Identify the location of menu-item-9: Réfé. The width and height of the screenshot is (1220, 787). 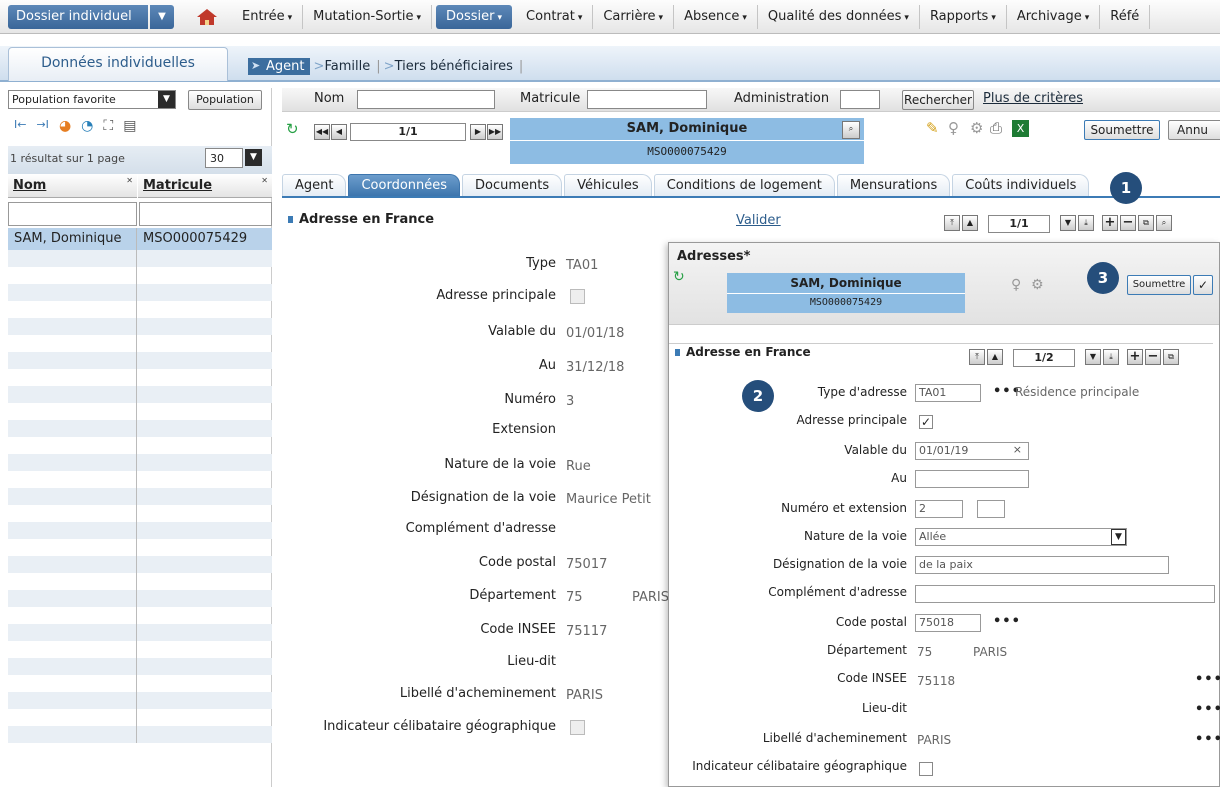
(1125, 17).